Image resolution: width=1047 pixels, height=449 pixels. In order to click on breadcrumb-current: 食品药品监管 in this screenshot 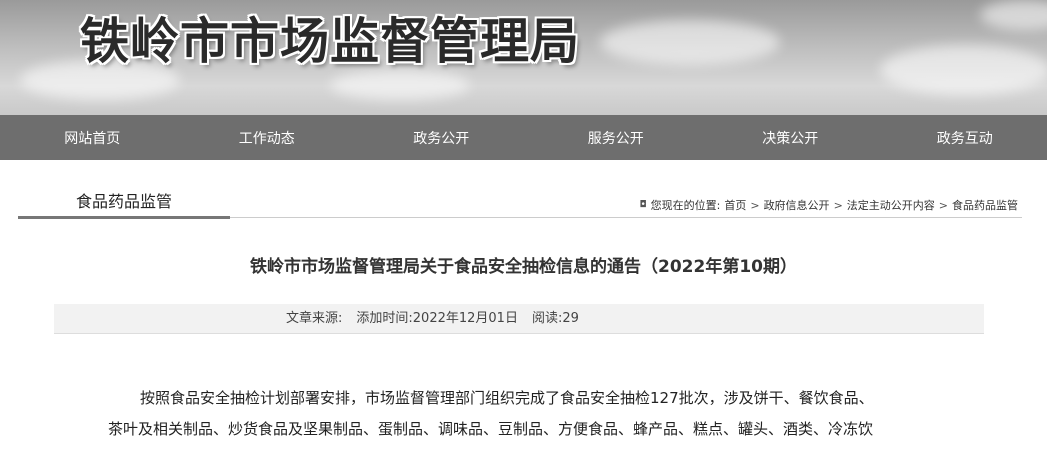, I will do `click(985, 205)`.